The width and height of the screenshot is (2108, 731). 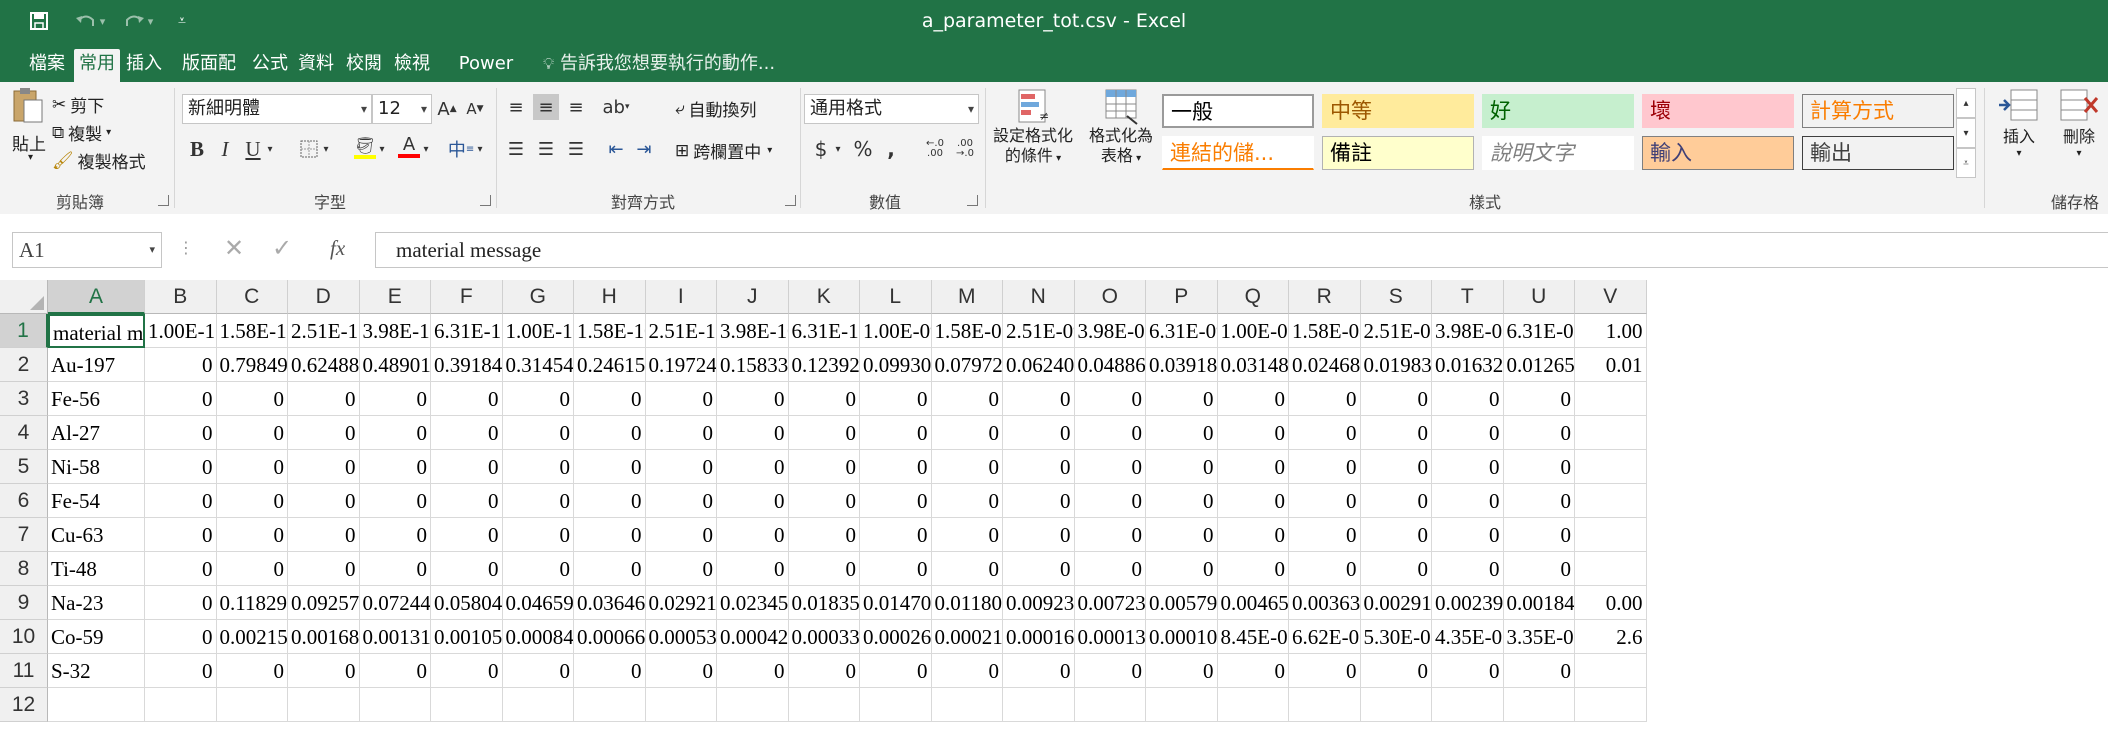 What do you see at coordinates (967, 501) in the screenshot?
I see `cell-m6: 0` at bounding box center [967, 501].